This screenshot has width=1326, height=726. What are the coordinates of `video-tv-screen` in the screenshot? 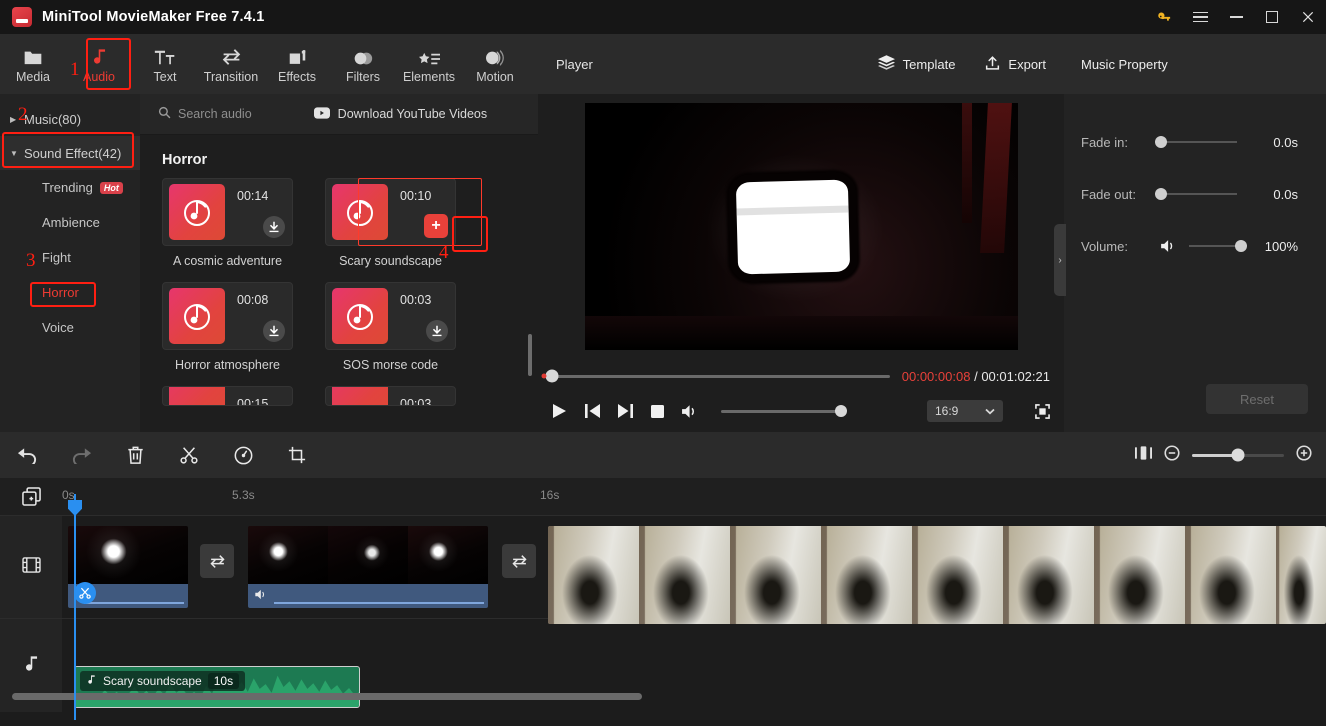 It's located at (792, 227).